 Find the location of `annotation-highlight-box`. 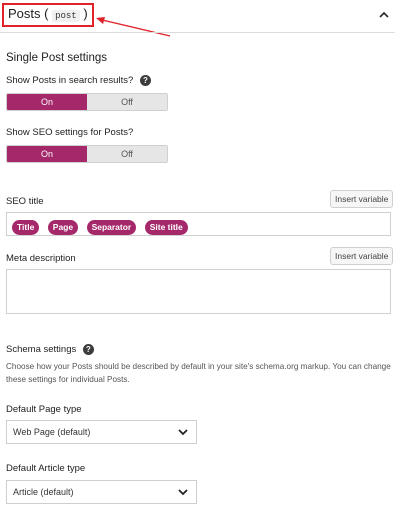

annotation-highlight-box is located at coordinates (48, 15).